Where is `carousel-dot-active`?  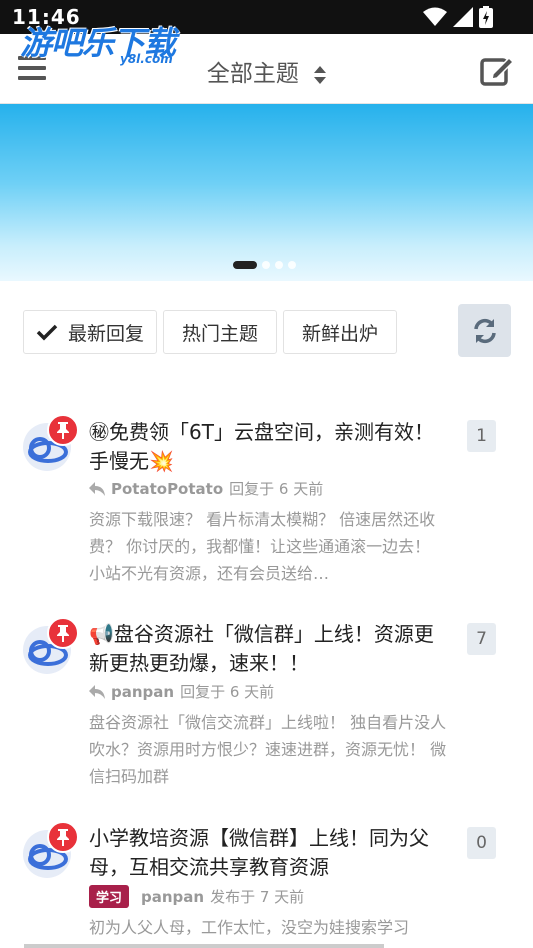 carousel-dot-active is located at coordinates (245, 265).